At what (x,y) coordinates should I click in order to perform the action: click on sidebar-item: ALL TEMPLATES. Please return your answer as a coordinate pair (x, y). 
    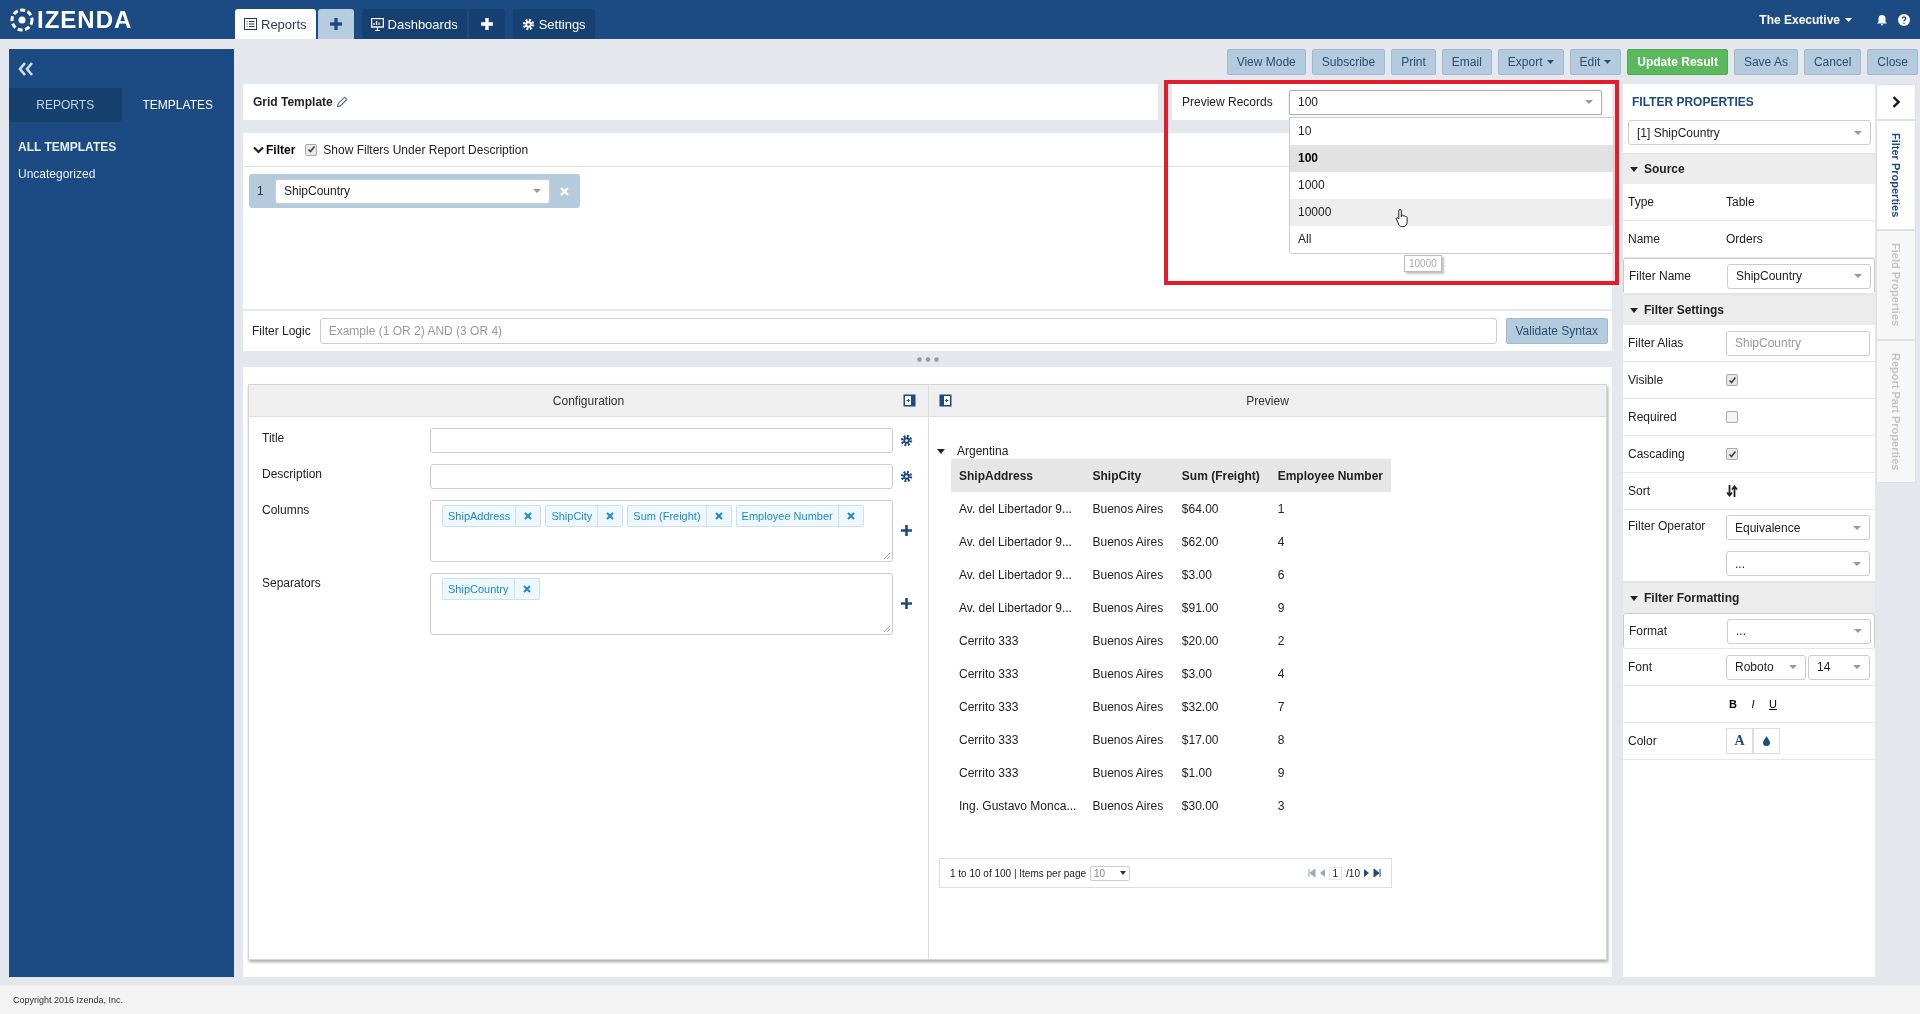
    Looking at the image, I should click on (121, 147).